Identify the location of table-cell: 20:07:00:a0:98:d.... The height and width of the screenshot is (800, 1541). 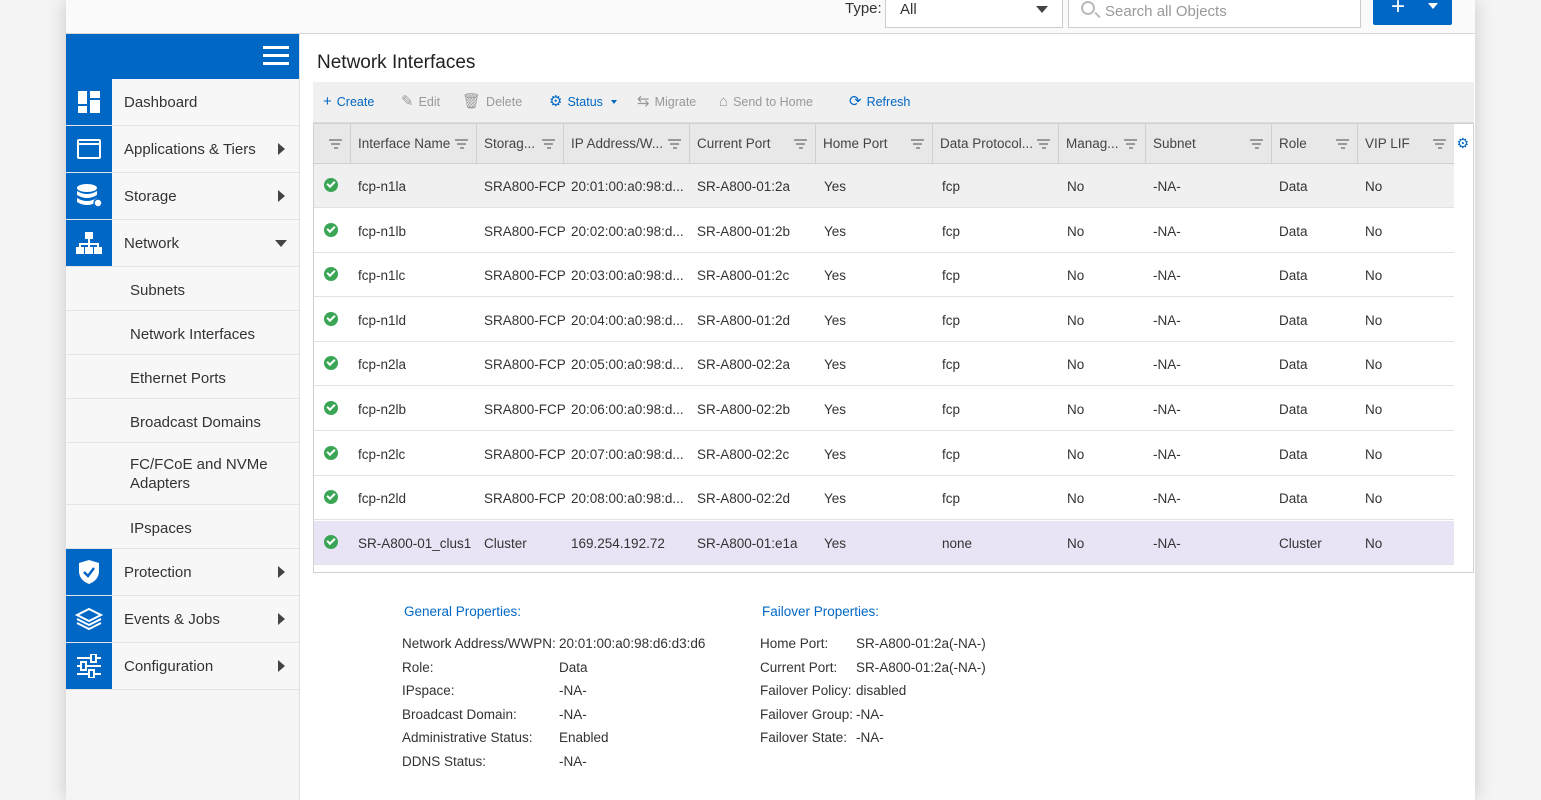
(627, 454).